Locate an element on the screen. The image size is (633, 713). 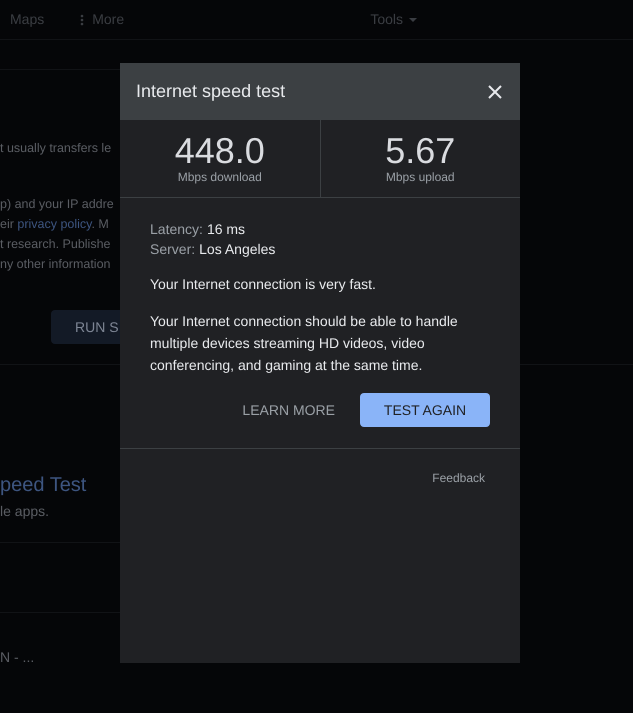
speed-value: 5.67 is located at coordinates (420, 151).